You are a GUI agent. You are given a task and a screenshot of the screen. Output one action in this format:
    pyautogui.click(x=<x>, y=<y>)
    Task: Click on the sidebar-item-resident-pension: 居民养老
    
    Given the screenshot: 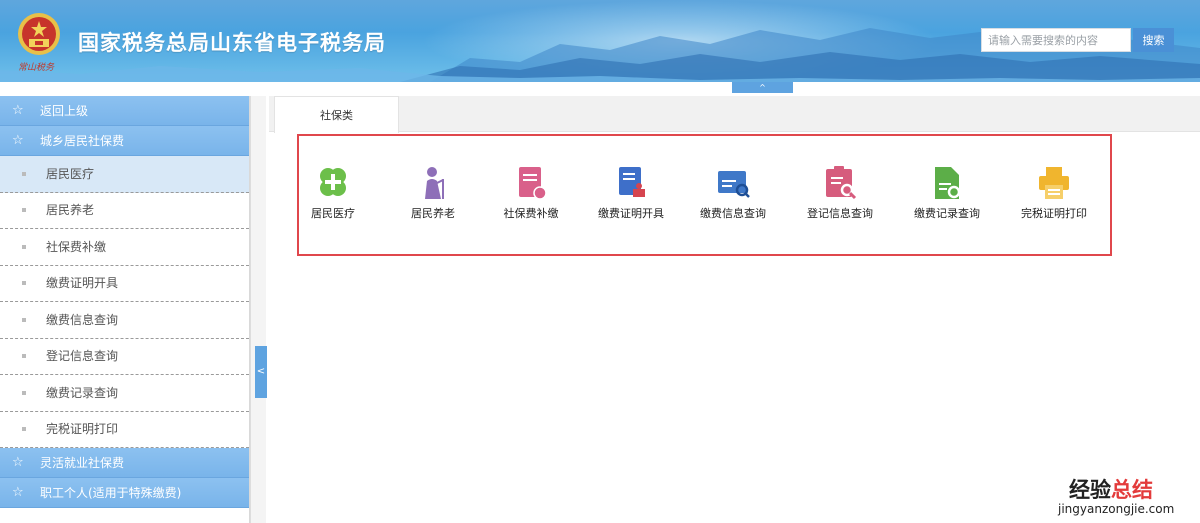 What is the action you would take?
    pyautogui.click(x=124, y=211)
    